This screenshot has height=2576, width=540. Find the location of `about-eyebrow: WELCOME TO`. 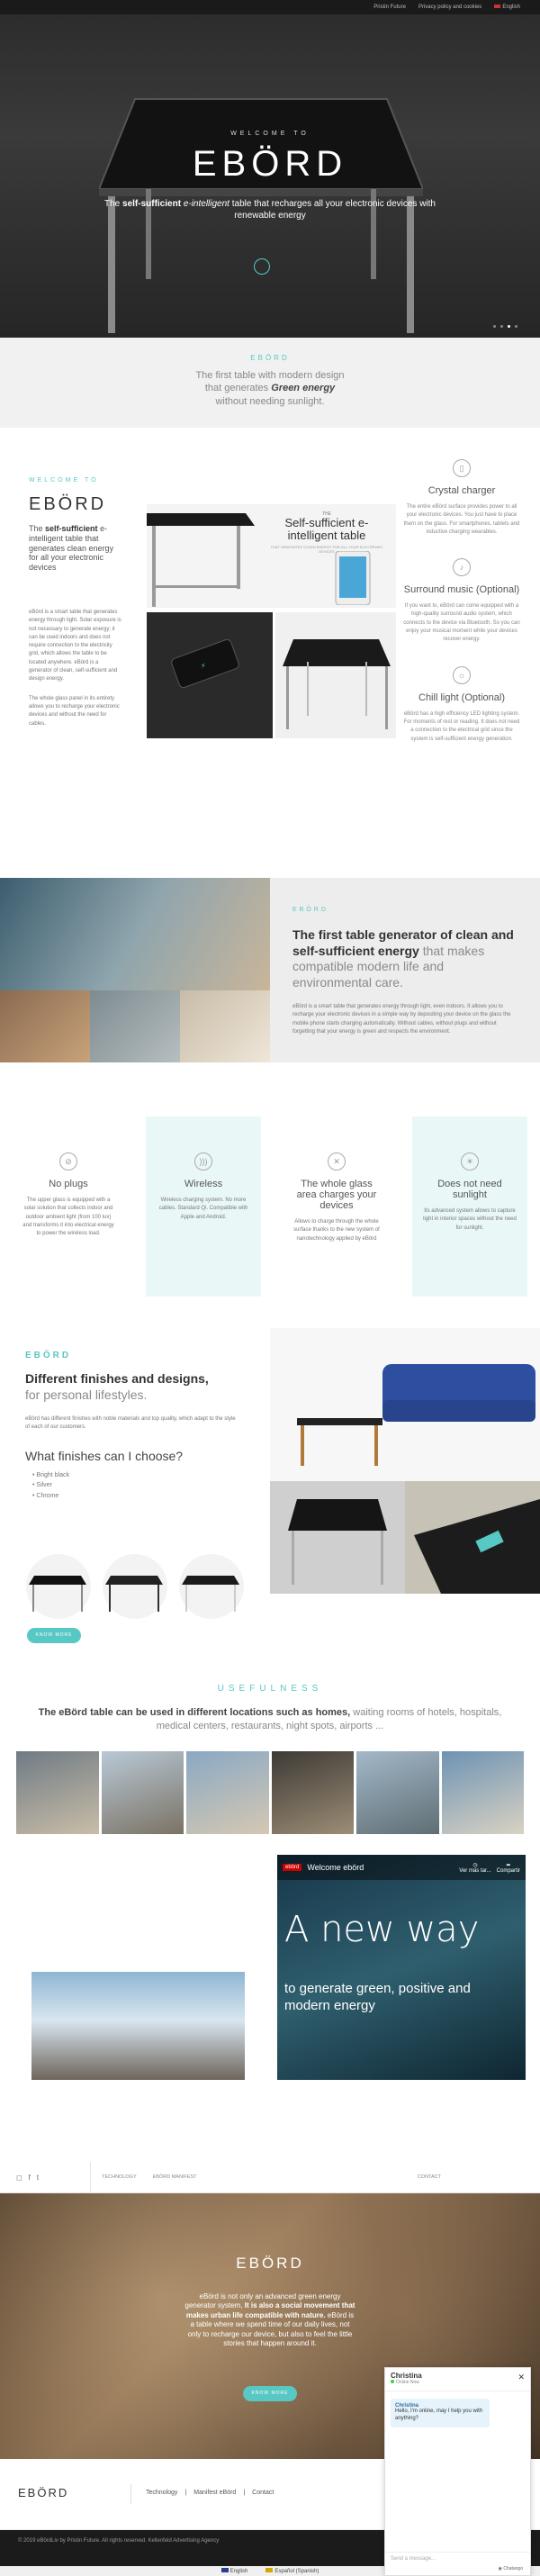

about-eyebrow: WELCOME TO is located at coordinates (64, 480).